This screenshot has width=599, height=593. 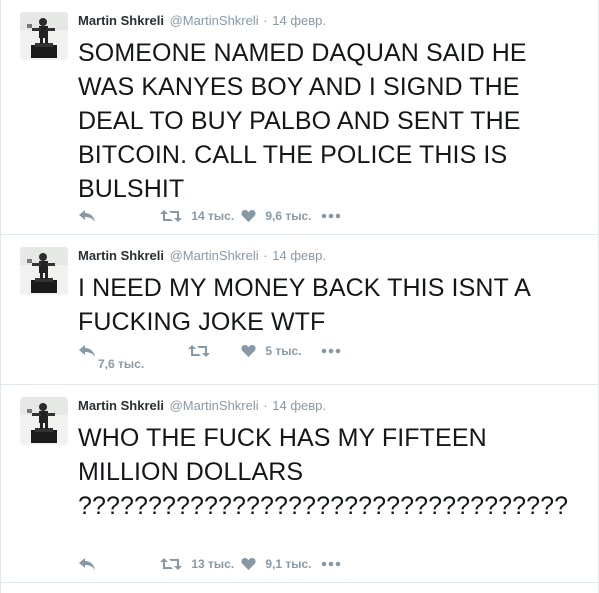 I want to click on like-button: 9,6 тыс., so click(x=276, y=215).